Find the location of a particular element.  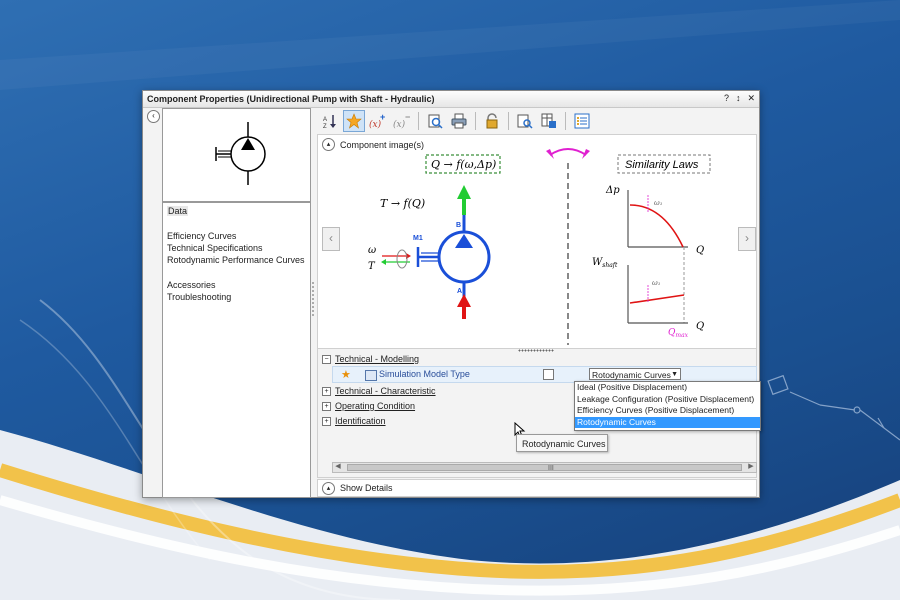

chevron-down-icon: ▼ is located at coordinates (674, 375).